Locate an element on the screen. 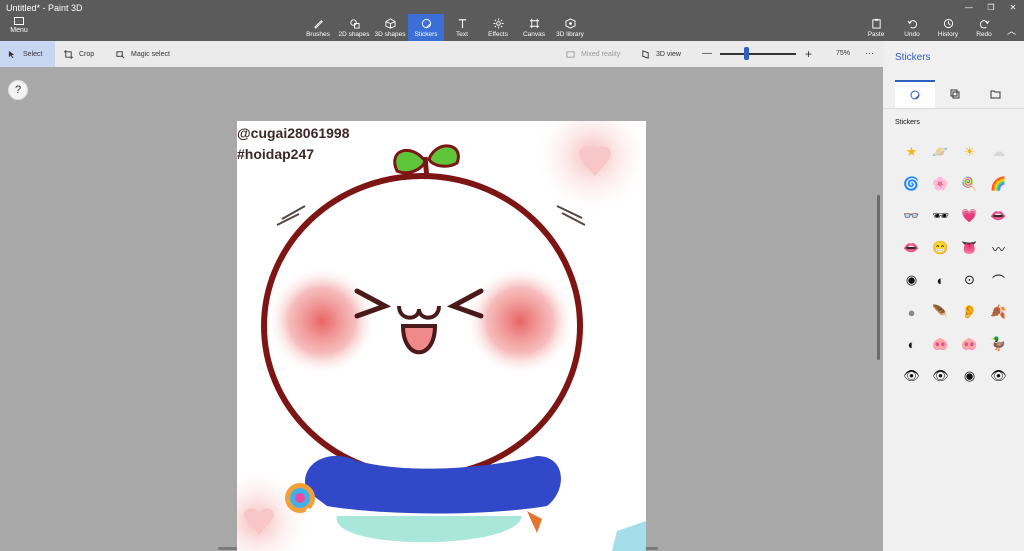 This screenshot has width=1024, height=551. sticker-nose-1: ◐ is located at coordinates (911, 344).